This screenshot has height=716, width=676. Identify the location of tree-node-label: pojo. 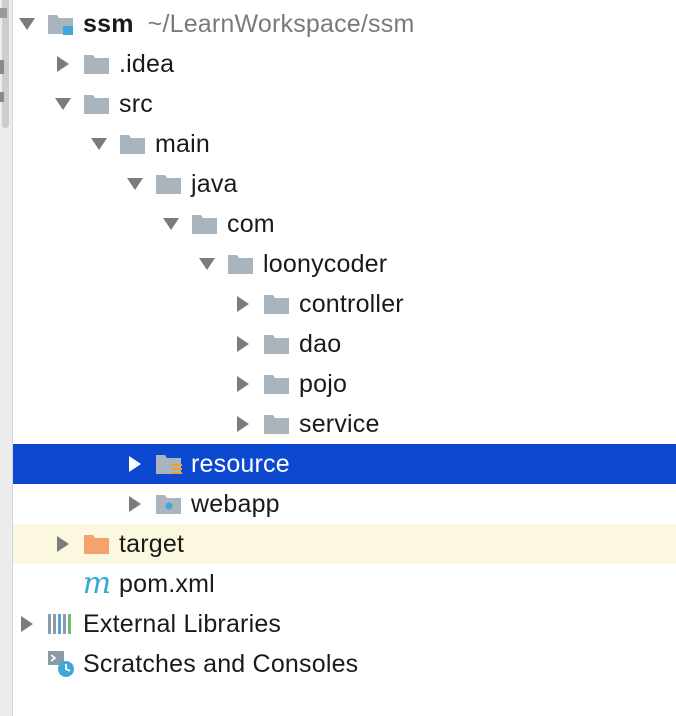
(323, 383).